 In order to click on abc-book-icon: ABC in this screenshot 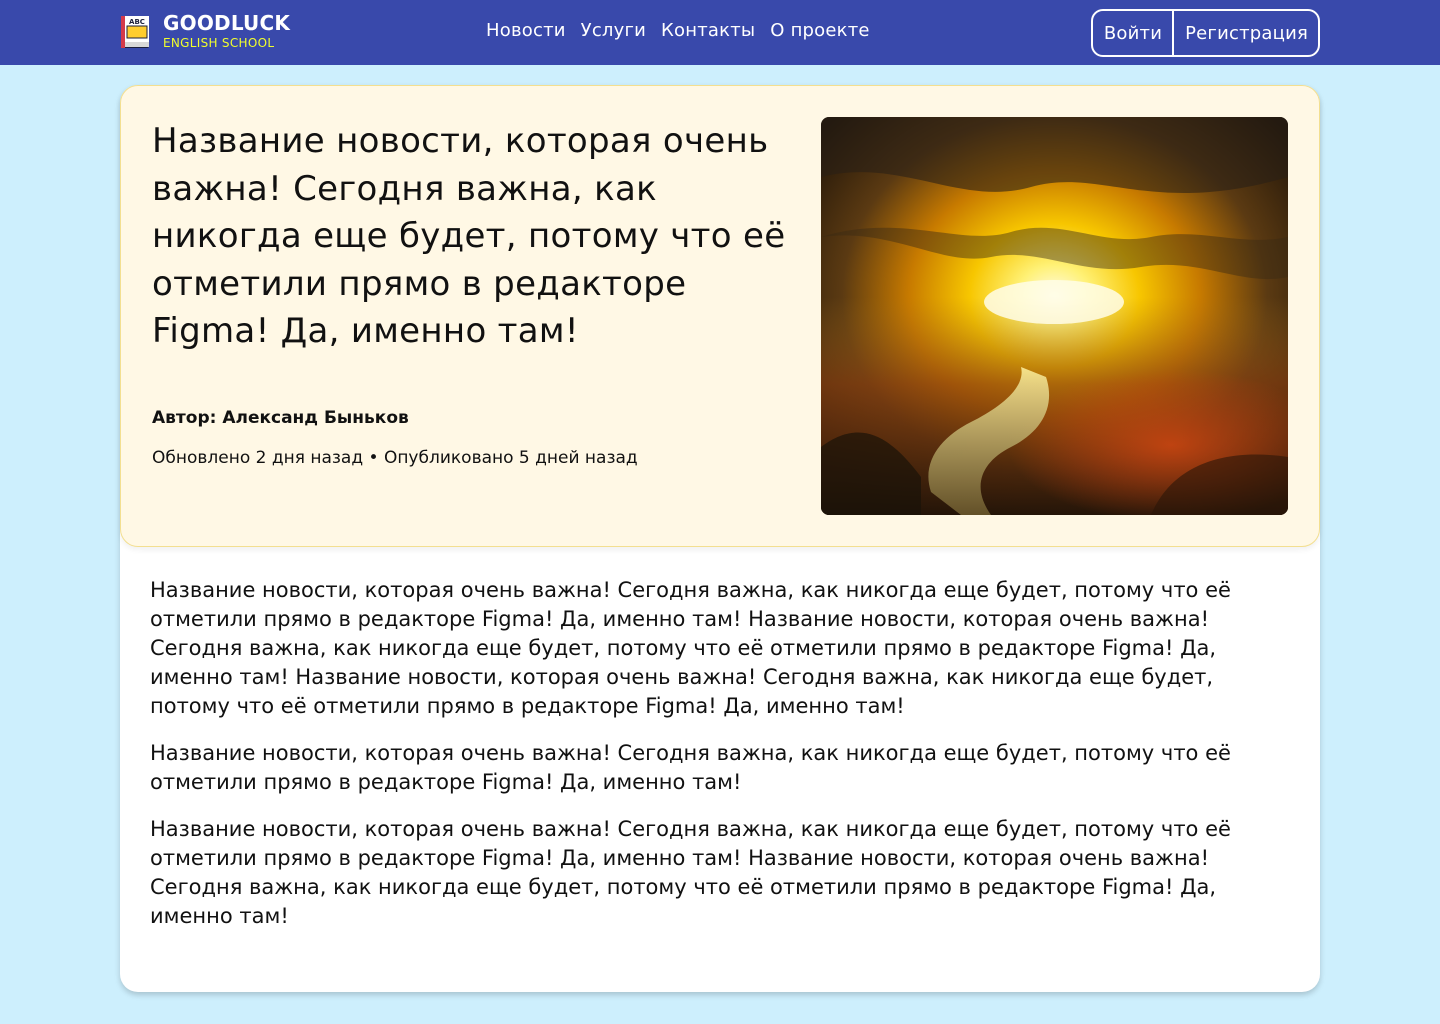, I will do `click(136, 31)`.